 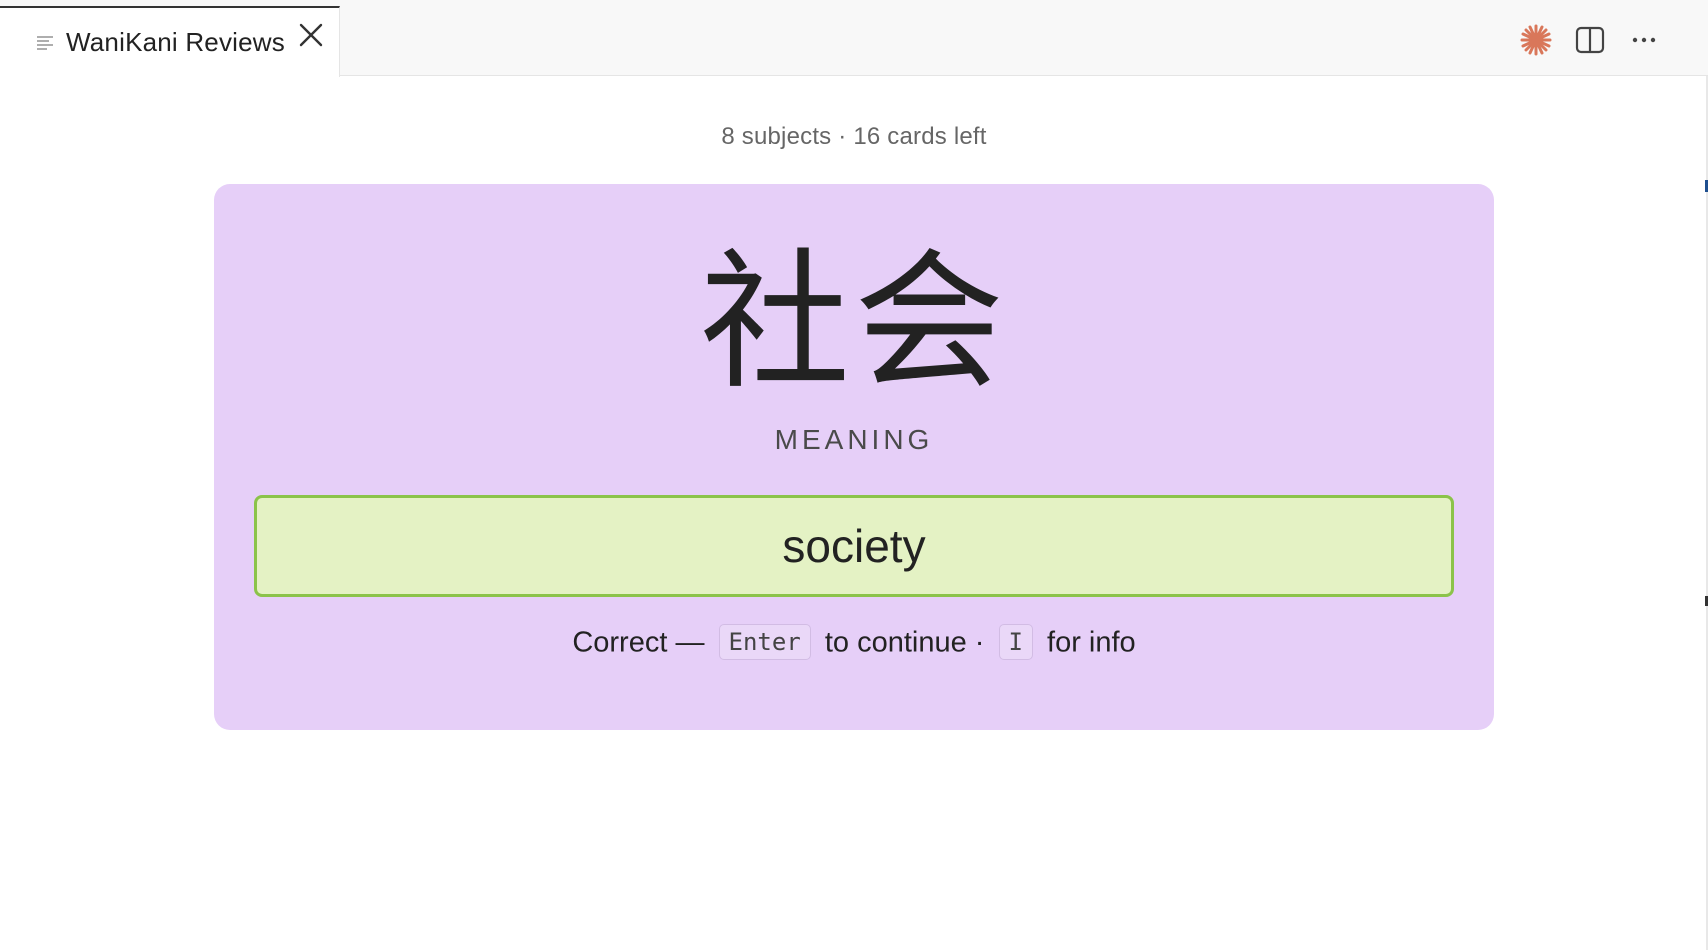 What do you see at coordinates (1536, 40) in the screenshot?
I see `claude-sparkle-icon` at bounding box center [1536, 40].